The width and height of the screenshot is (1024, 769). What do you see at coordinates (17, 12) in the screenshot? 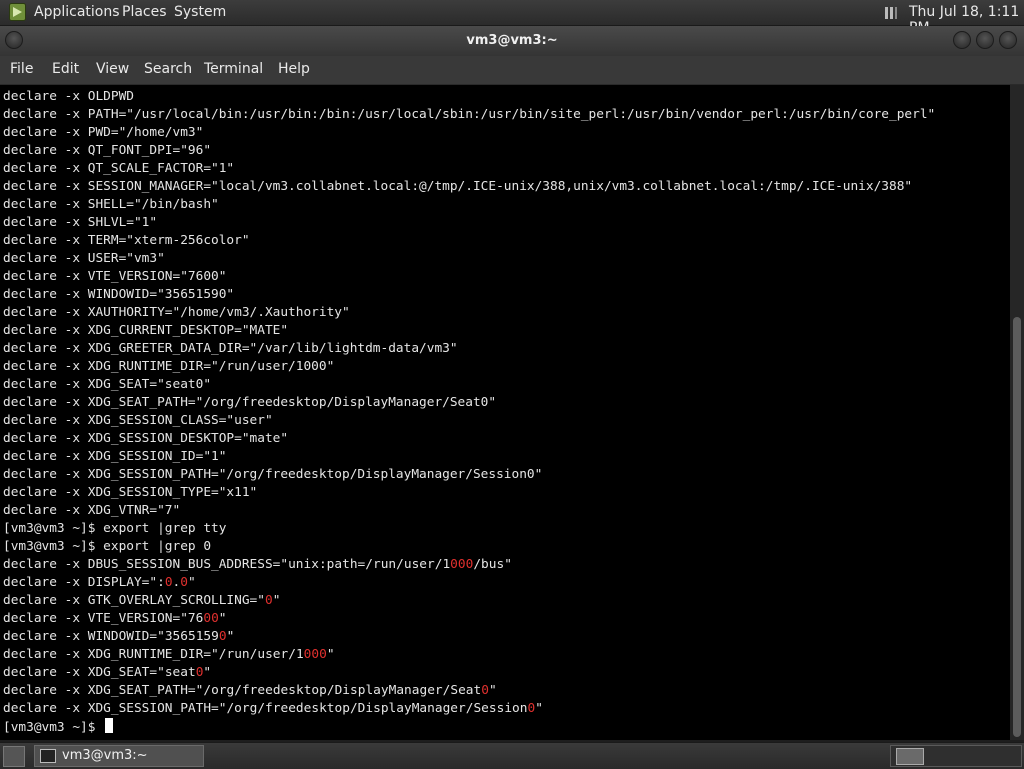
I see `mate-menu-icon` at bounding box center [17, 12].